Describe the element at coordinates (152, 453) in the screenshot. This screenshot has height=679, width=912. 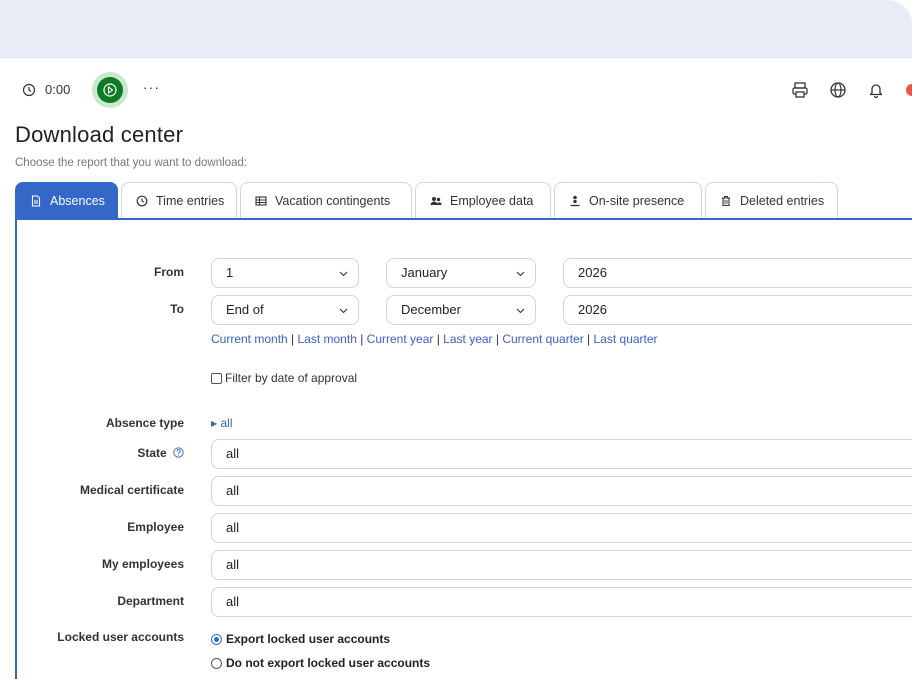
I see `state-label-text: State` at that location.